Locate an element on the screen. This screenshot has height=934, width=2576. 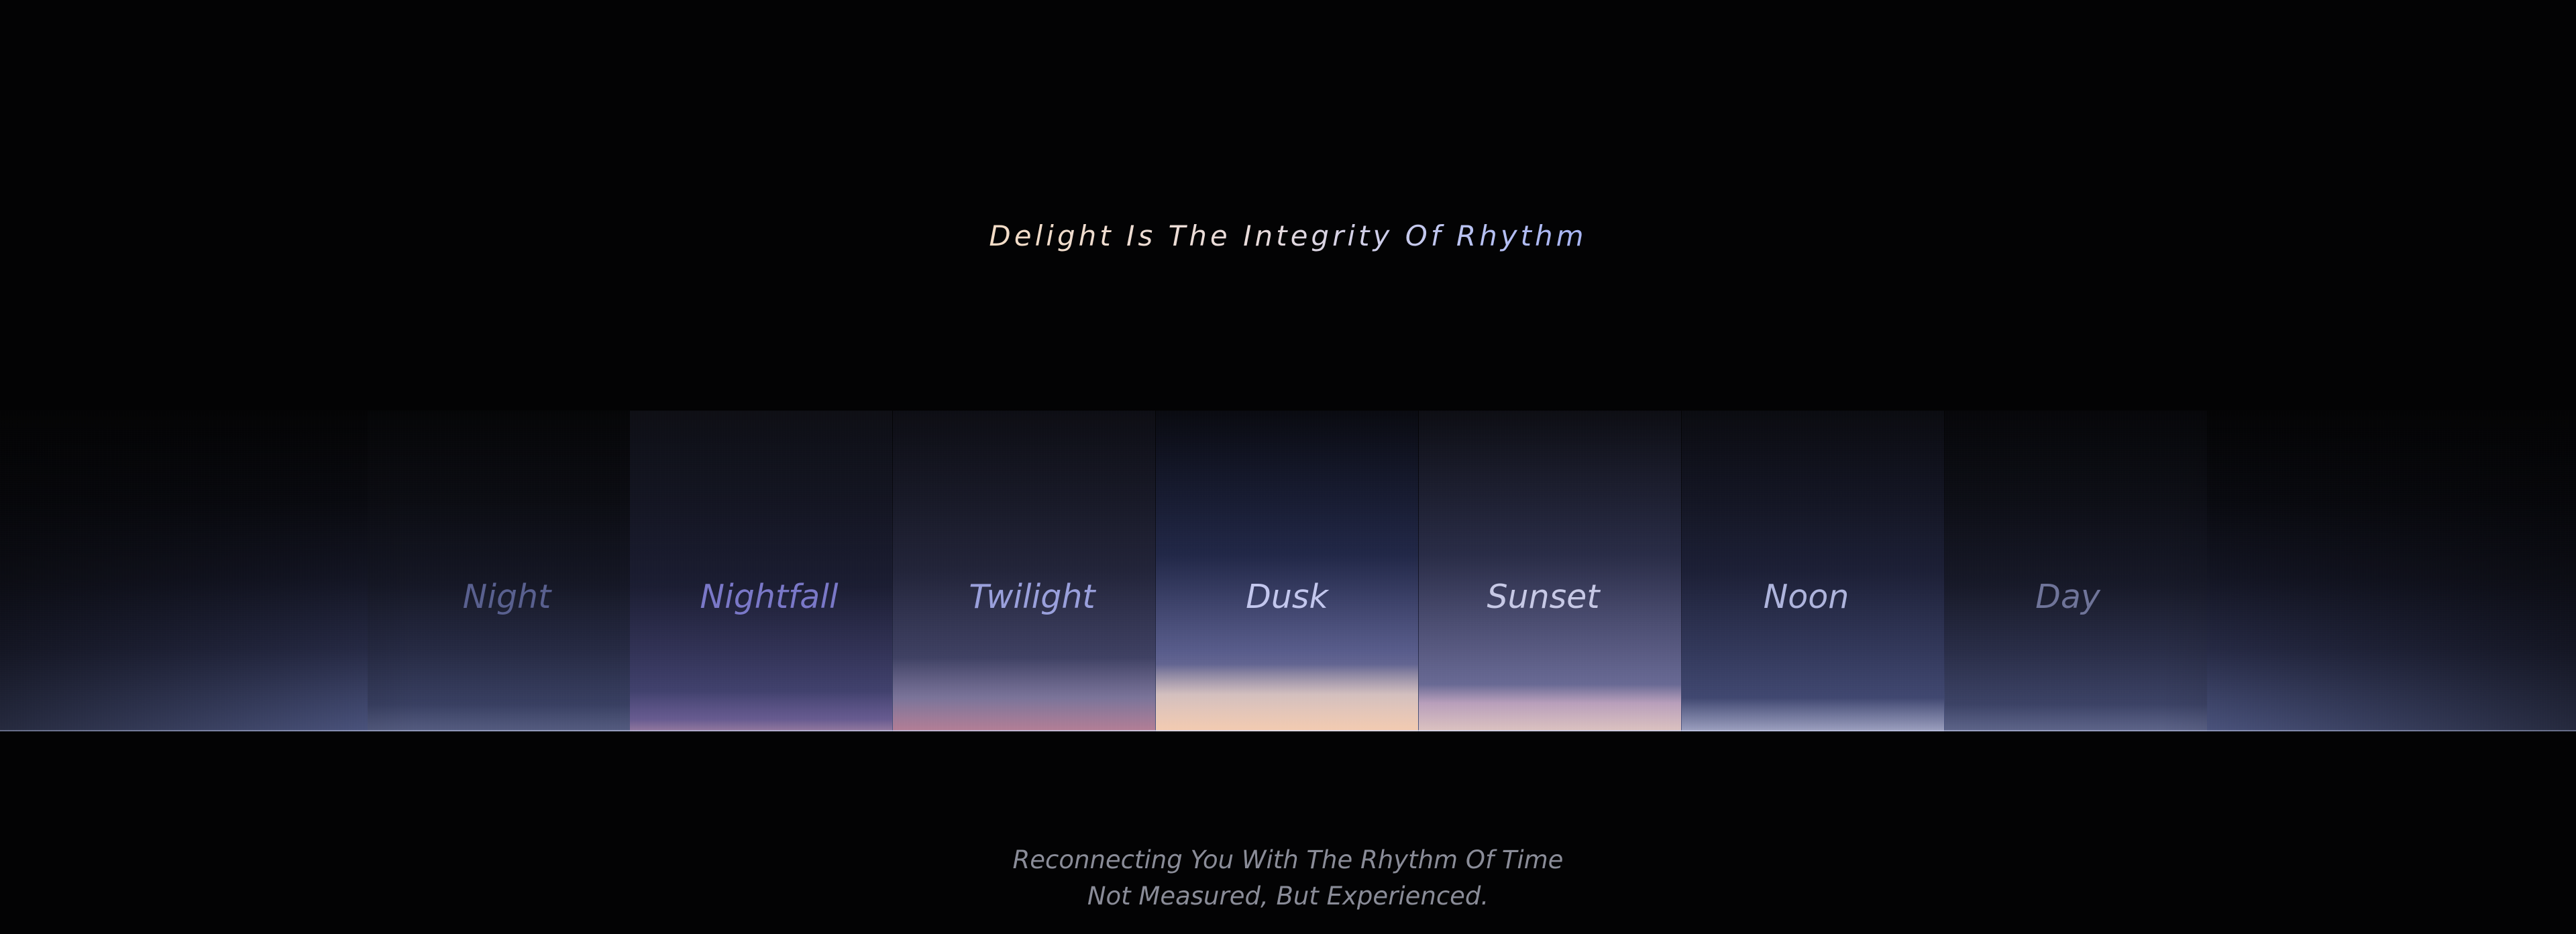
phase-label-twilight: Twilight is located at coordinates (1032, 597).